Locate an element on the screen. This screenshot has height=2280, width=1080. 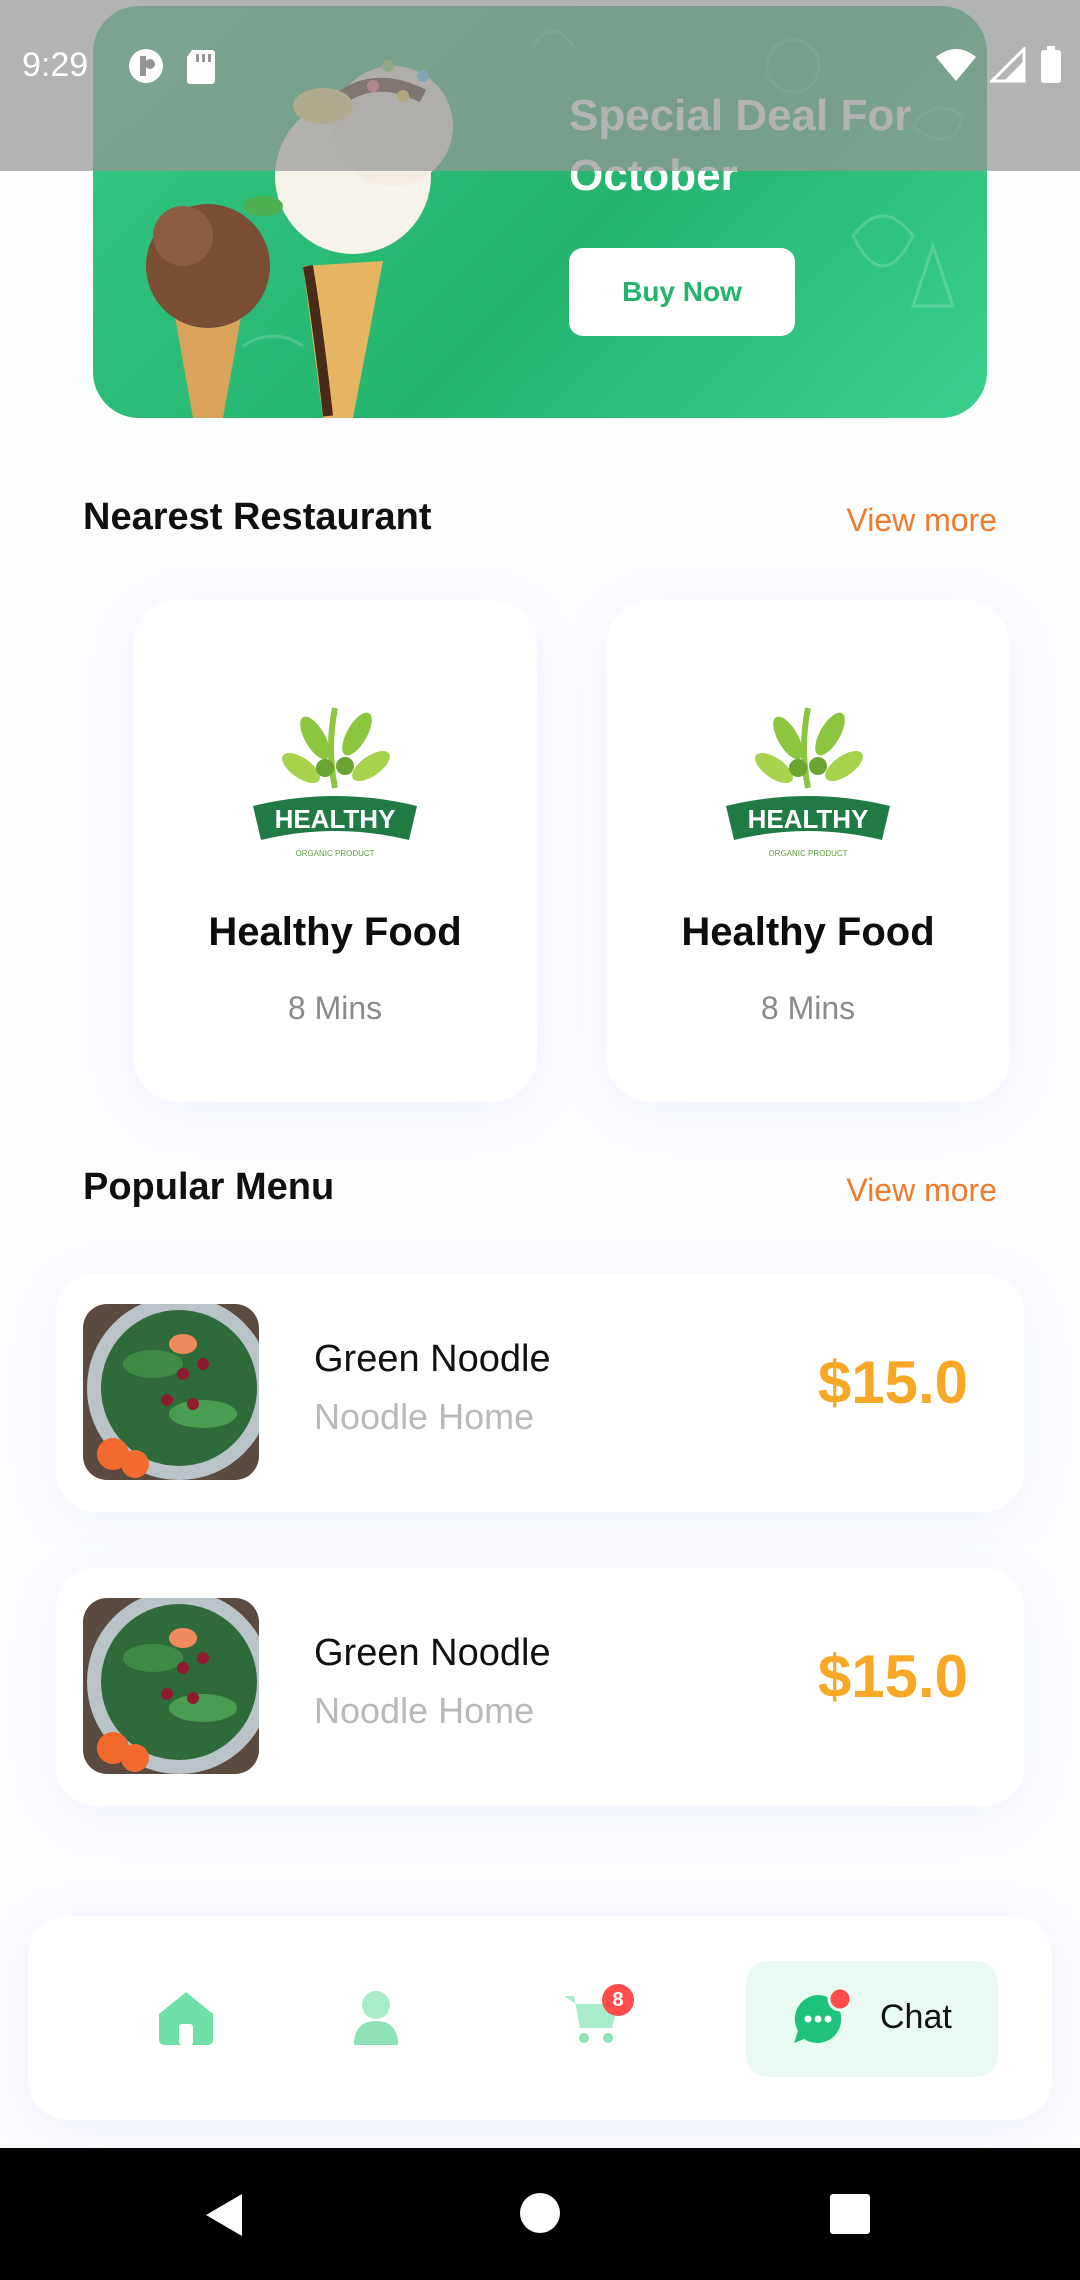
status-bar: 9:29 is located at coordinates (540, 85).